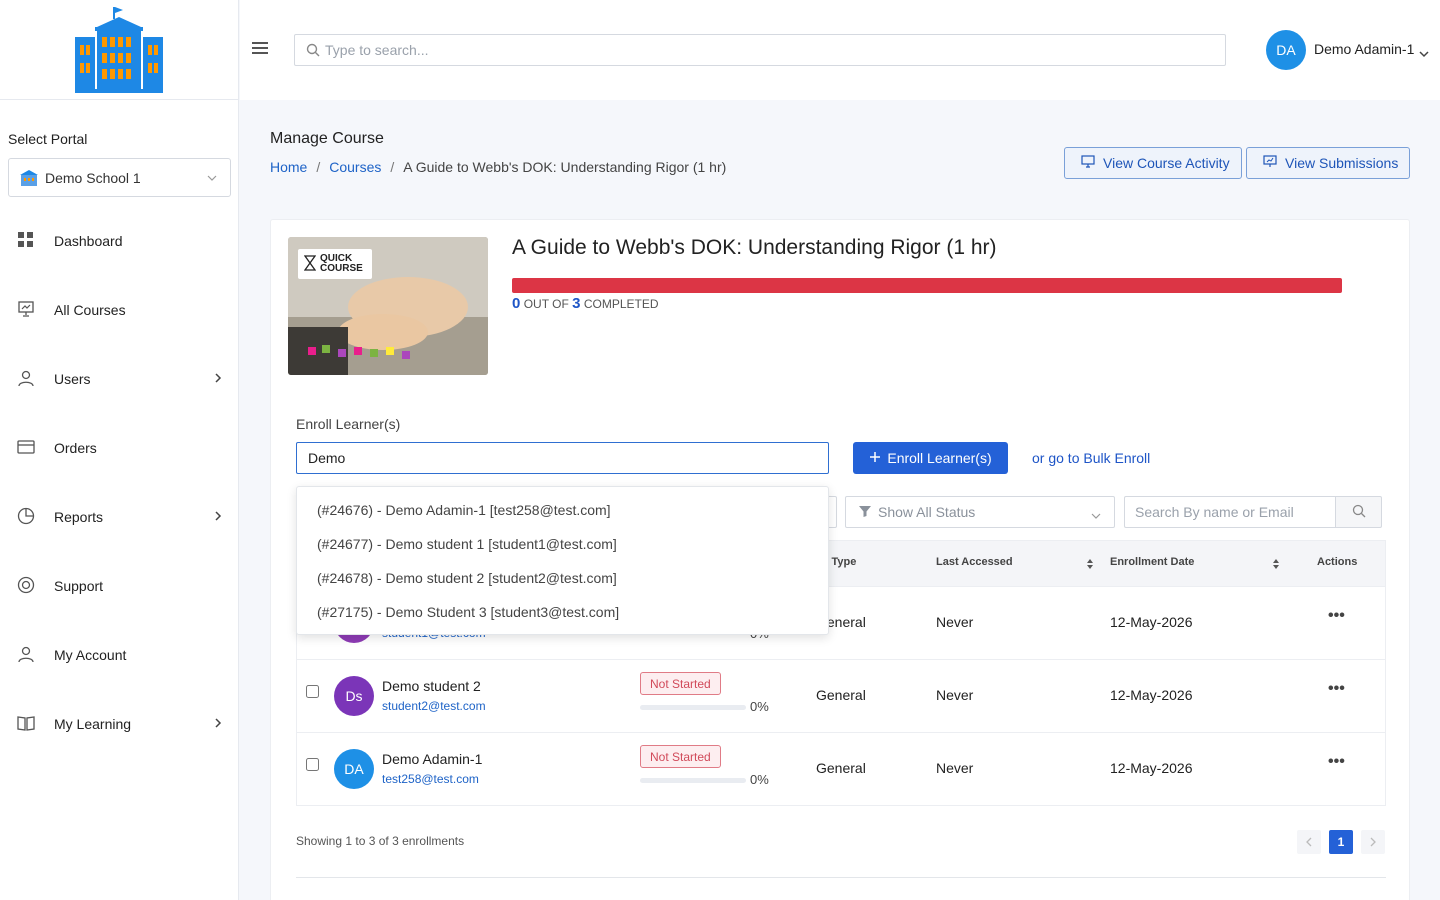 This screenshot has width=1440, height=900. What do you see at coordinates (26, 723) in the screenshot?
I see `book-icon` at bounding box center [26, 723].